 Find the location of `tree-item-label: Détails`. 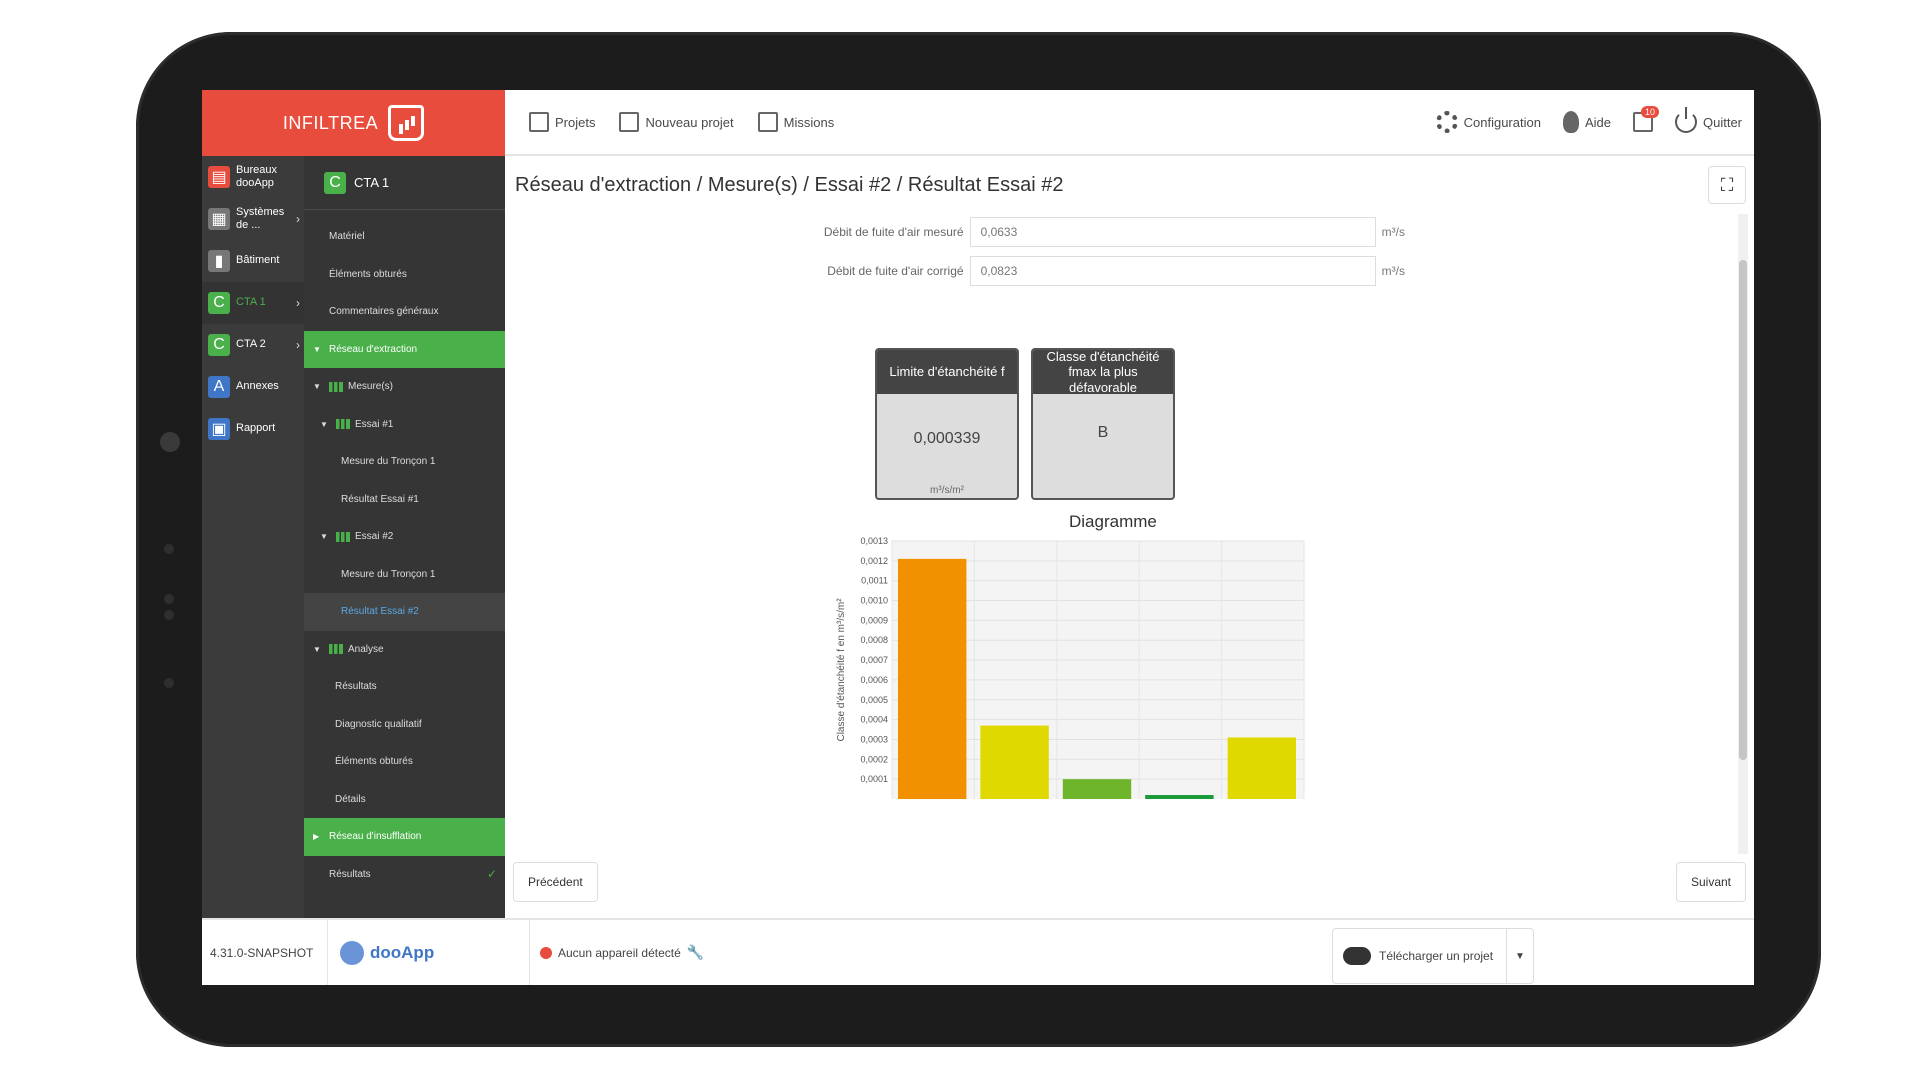

tree-item-label: Détails is located at coordinates (350, 799).